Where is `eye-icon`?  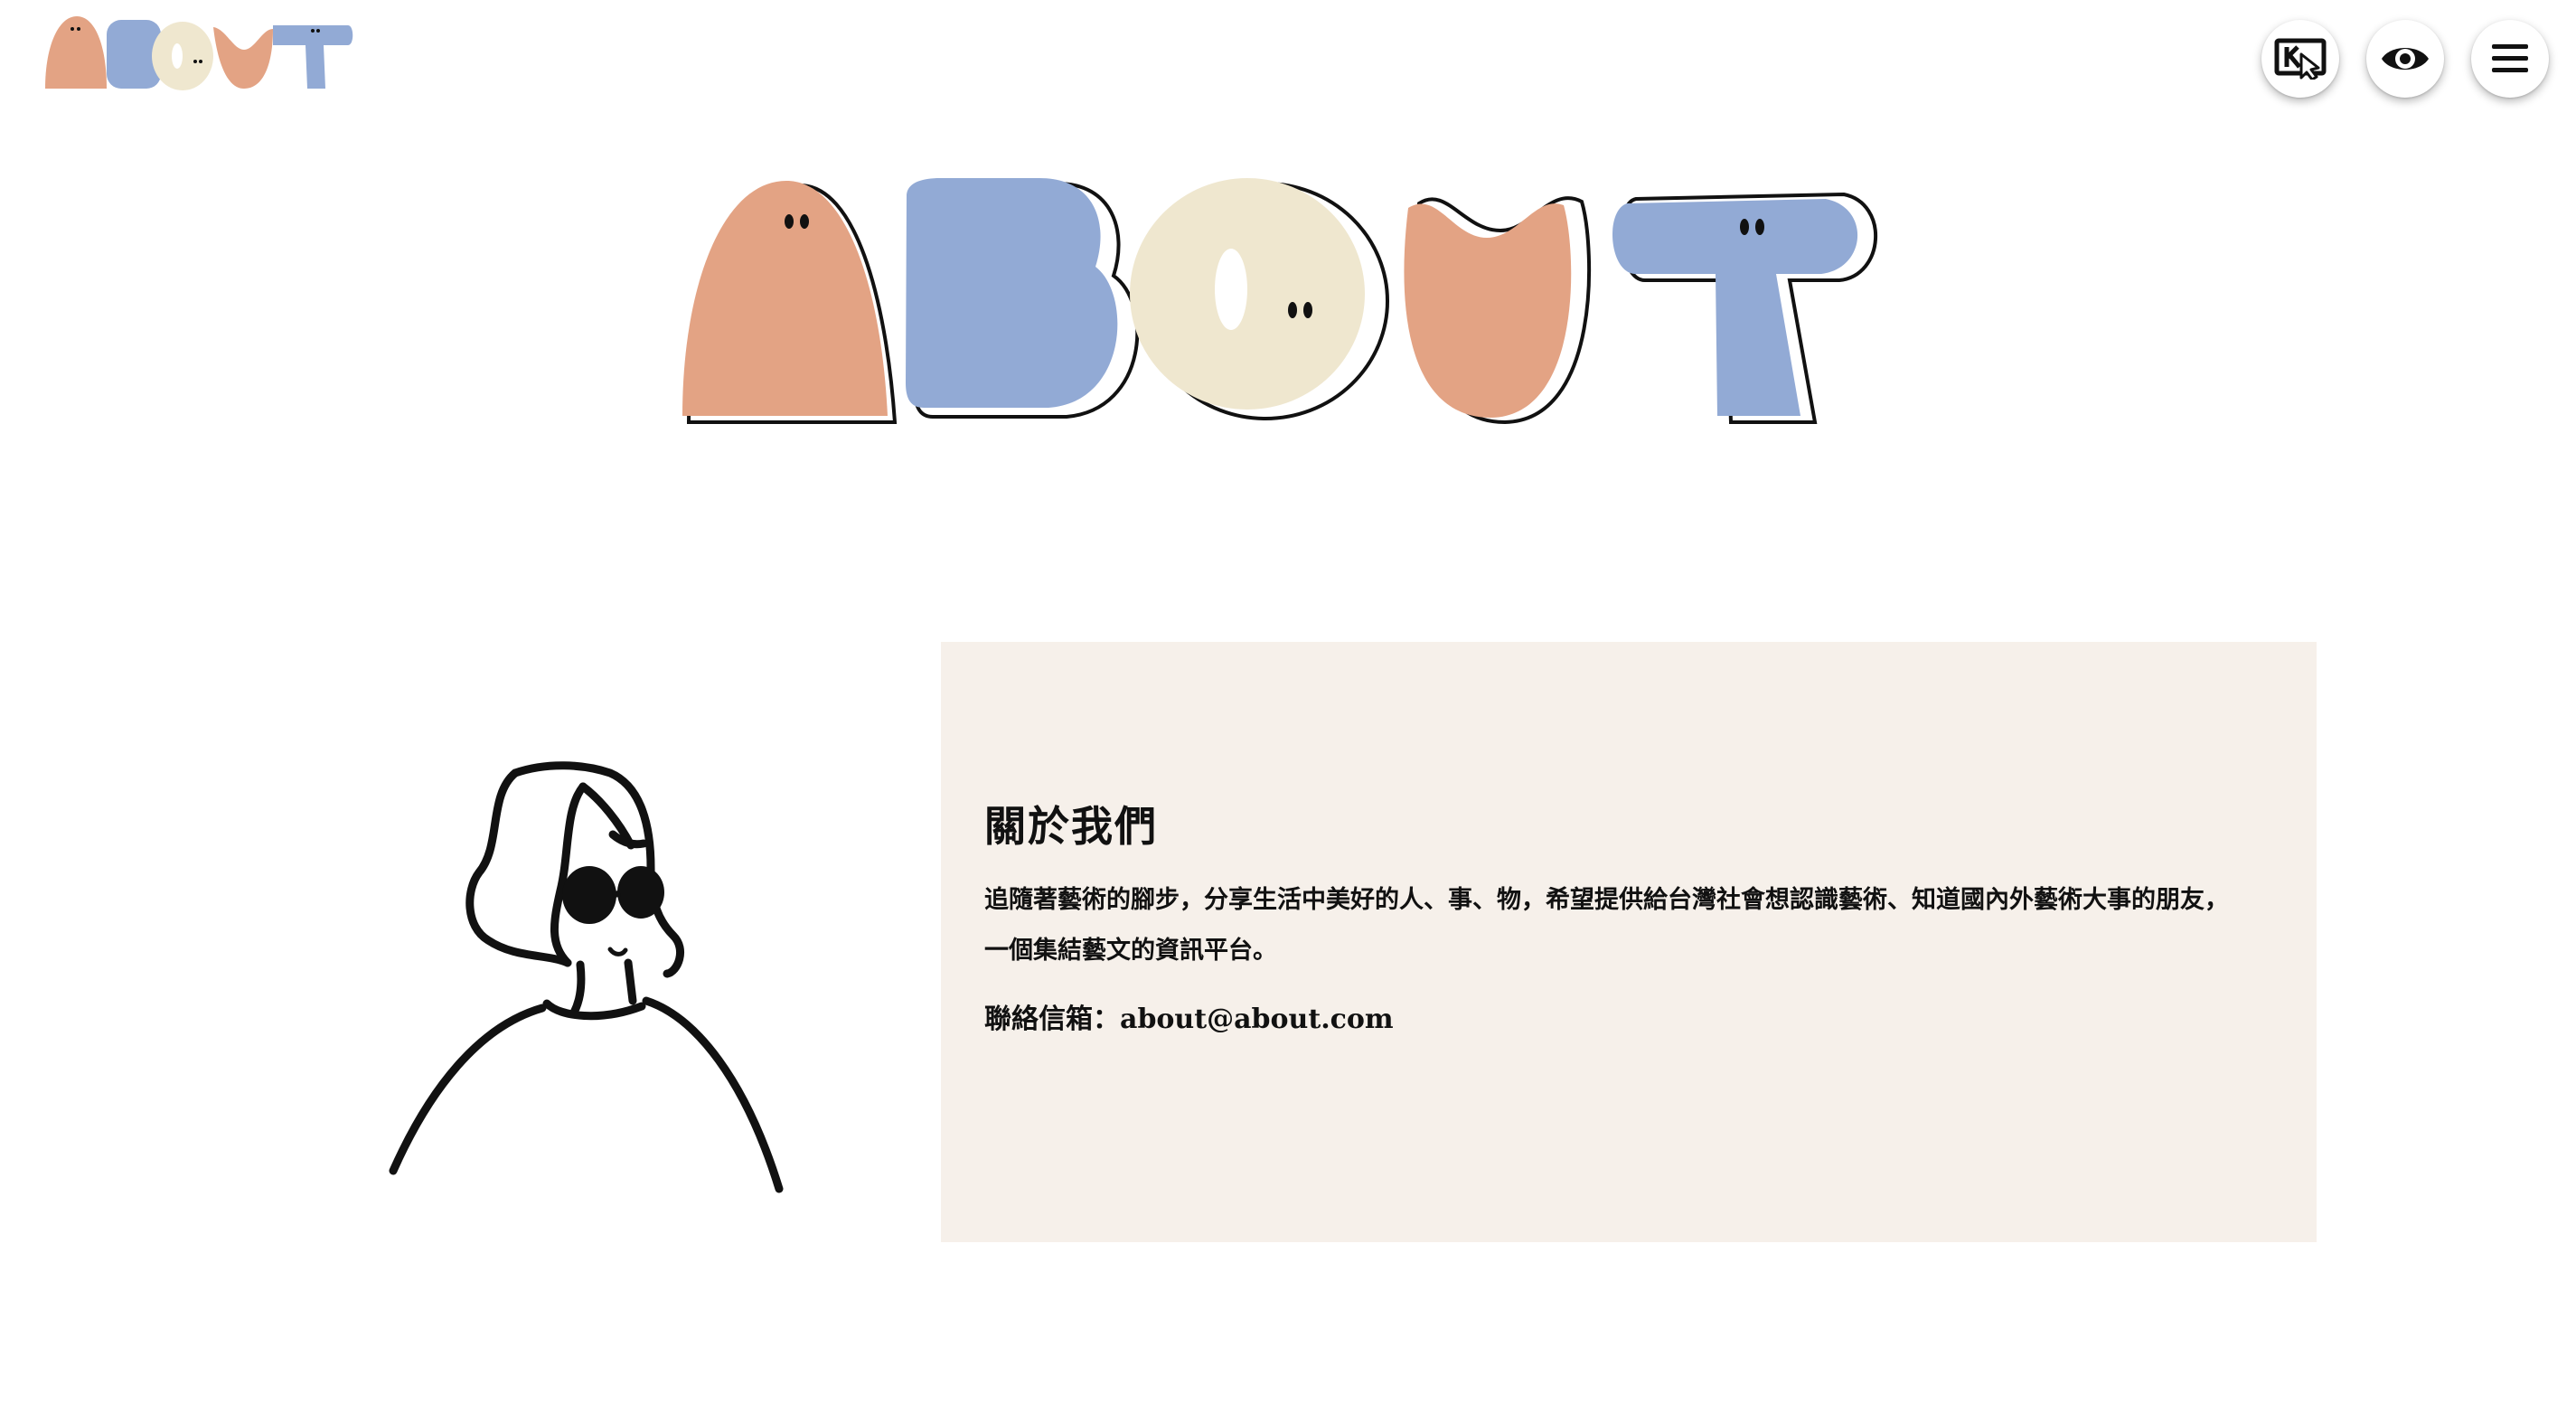
eye-icon is located at coordinates (2406, 59).